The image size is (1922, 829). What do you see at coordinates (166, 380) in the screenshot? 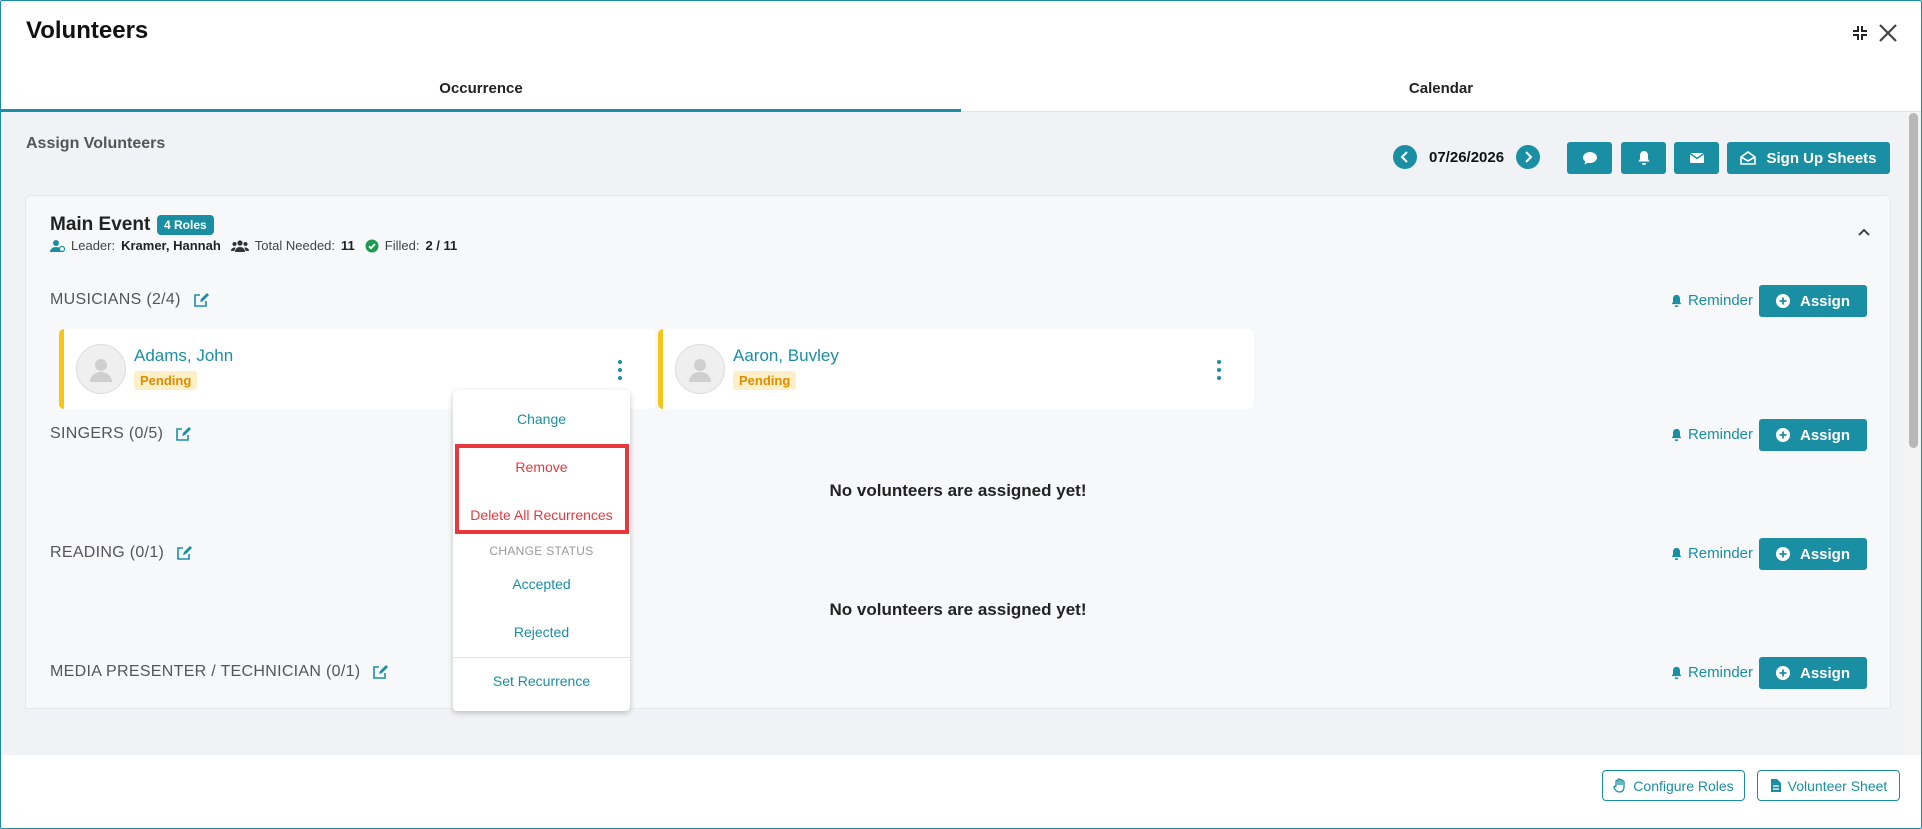
I see `status-badge: Pending` at bounding box center [166, 380].